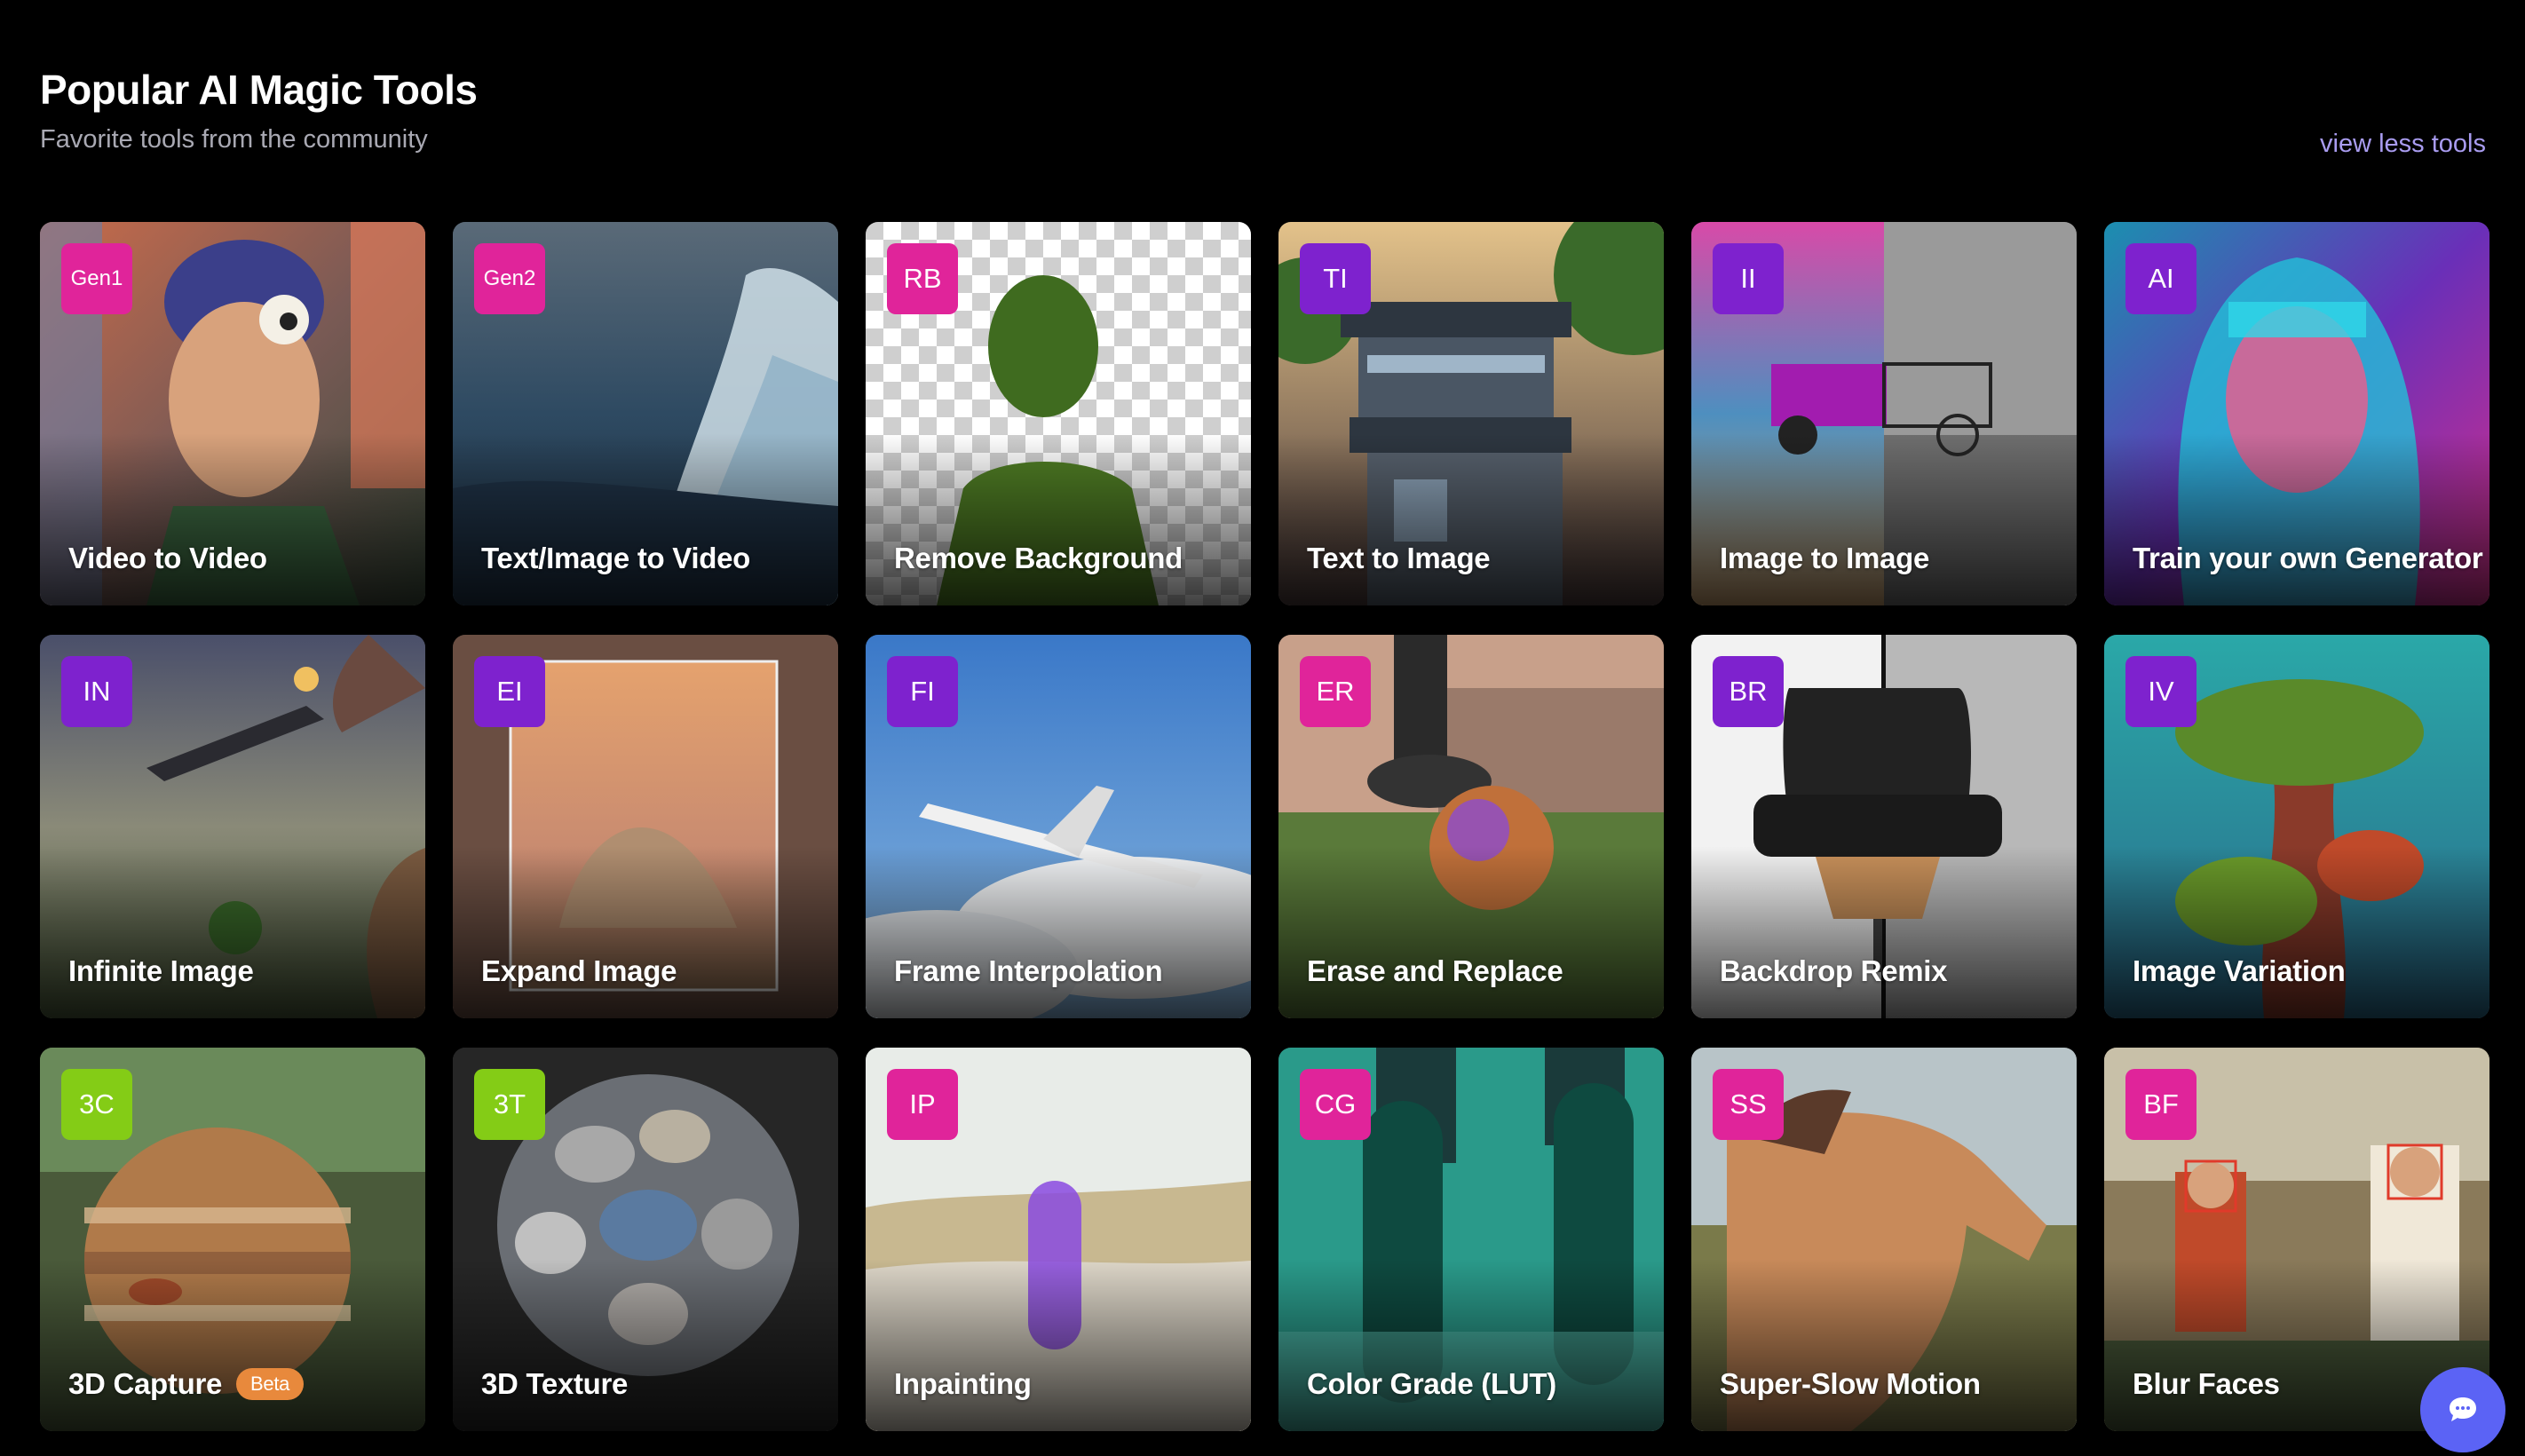 Image resolution: width=2525 pixels, height=1456 pixels. I want to click on tool-badge: BR, so click(1748, 691).